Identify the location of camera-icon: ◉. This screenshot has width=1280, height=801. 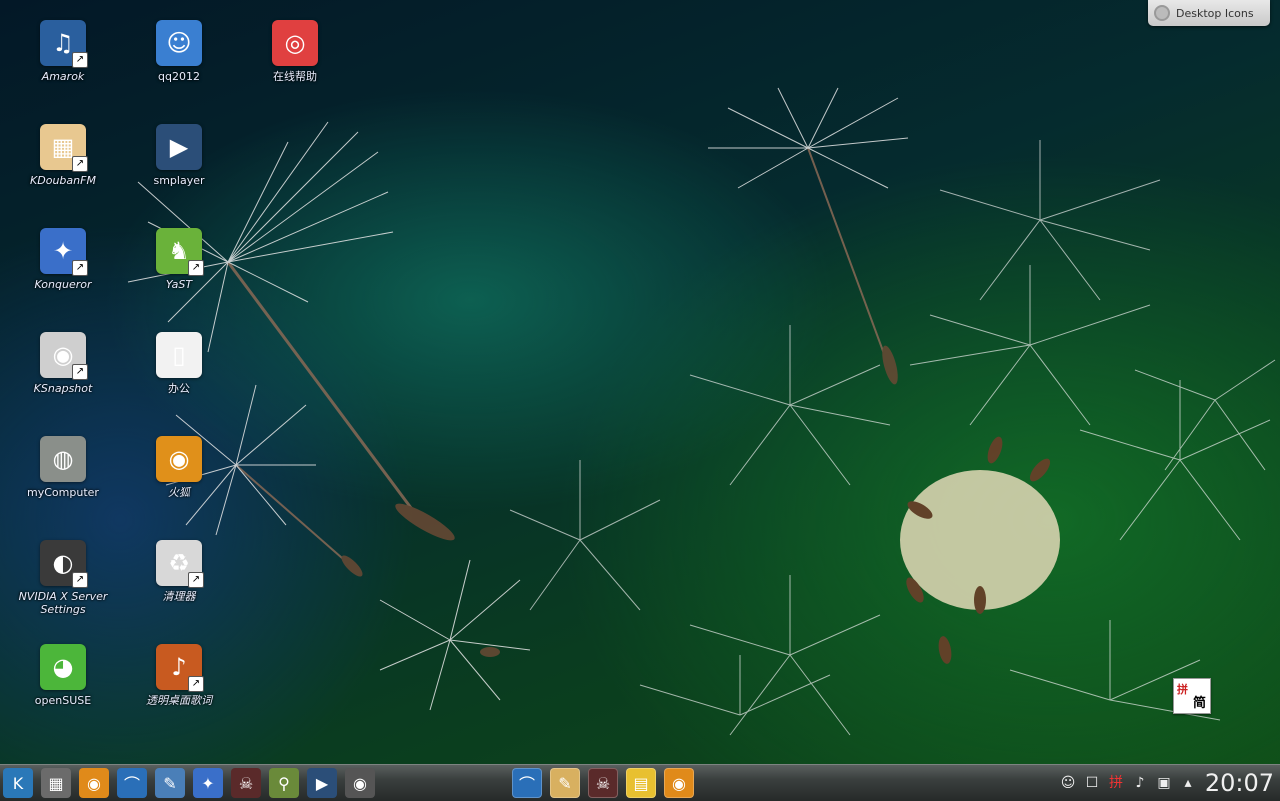
(360, 783).